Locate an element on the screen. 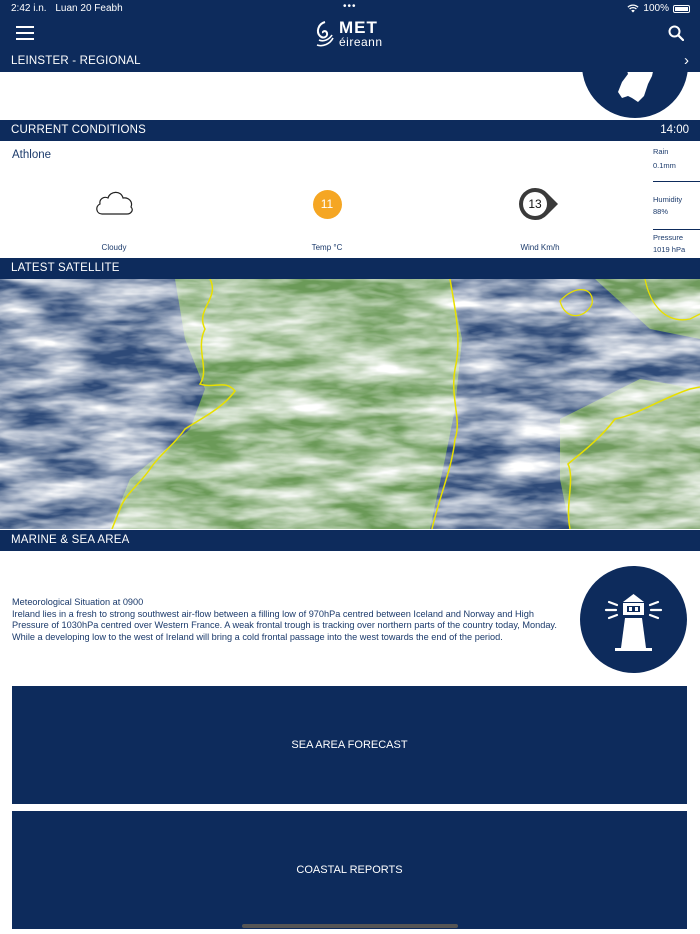  chevron-right-icon: › is located at coordinates (686, 60).